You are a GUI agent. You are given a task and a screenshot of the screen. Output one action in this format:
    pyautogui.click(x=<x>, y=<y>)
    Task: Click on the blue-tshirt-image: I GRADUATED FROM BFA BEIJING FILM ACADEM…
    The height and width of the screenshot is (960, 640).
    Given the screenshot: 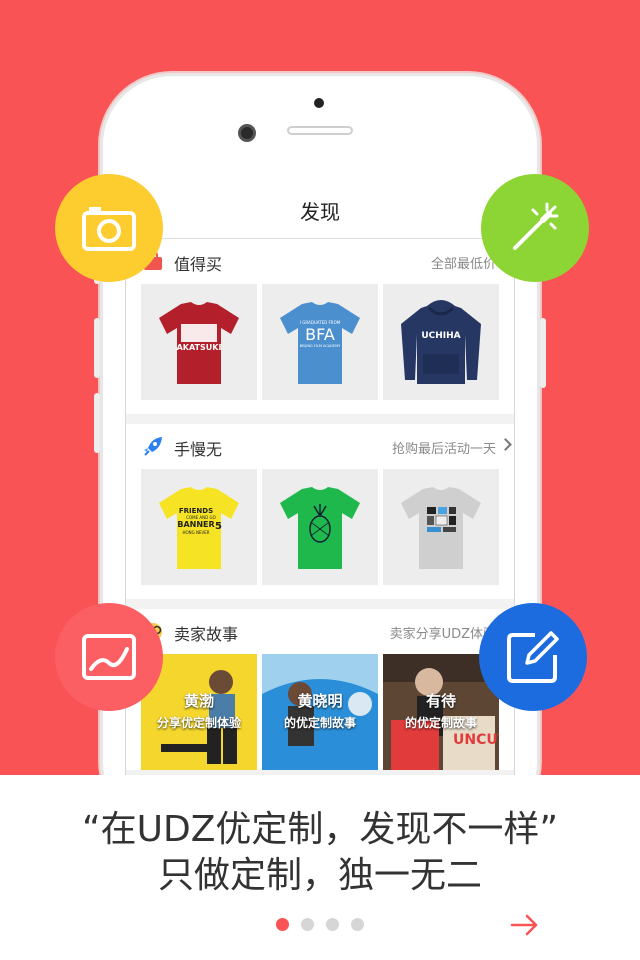 What is the action you would take?
    pyautogui.click(x=320, y=343)
    